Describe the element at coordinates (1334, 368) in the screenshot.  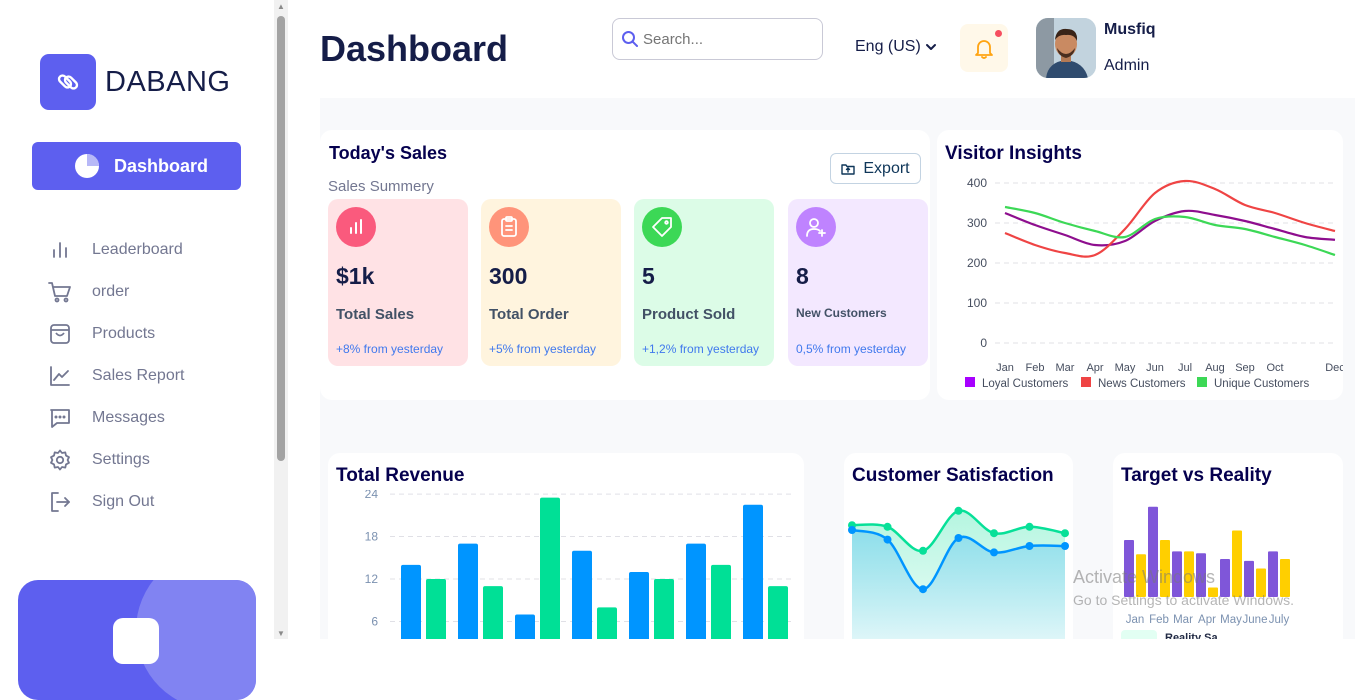
I see `x-tick-label: Dec` at that location.